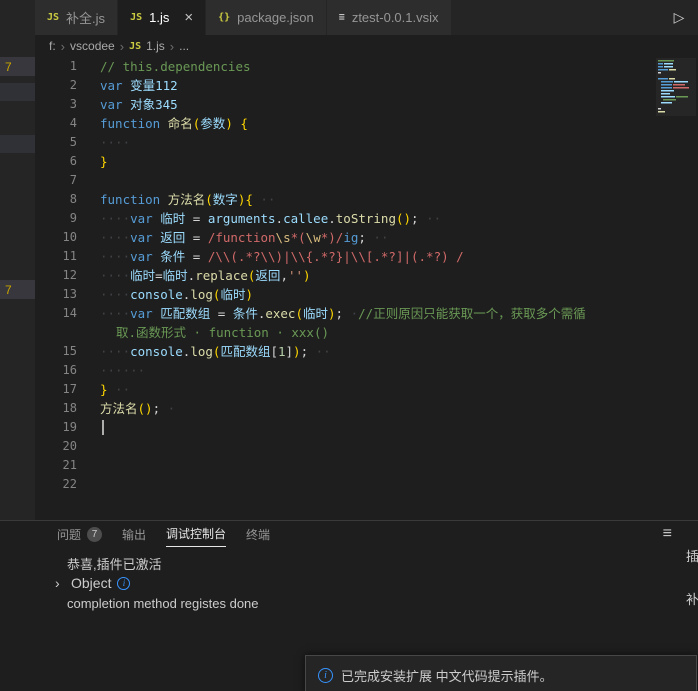  I want to click on code-token: 方法名, so click(119, 408).